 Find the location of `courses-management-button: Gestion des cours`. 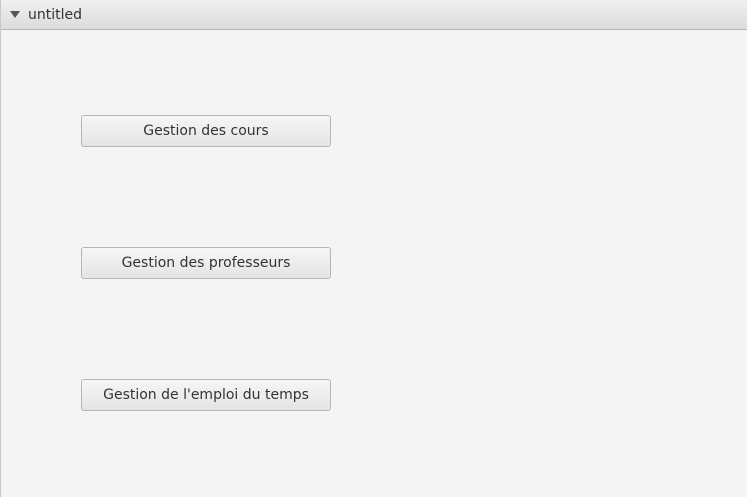

courses-management-button: Gestion des cours is located at coordinates (206, 131).